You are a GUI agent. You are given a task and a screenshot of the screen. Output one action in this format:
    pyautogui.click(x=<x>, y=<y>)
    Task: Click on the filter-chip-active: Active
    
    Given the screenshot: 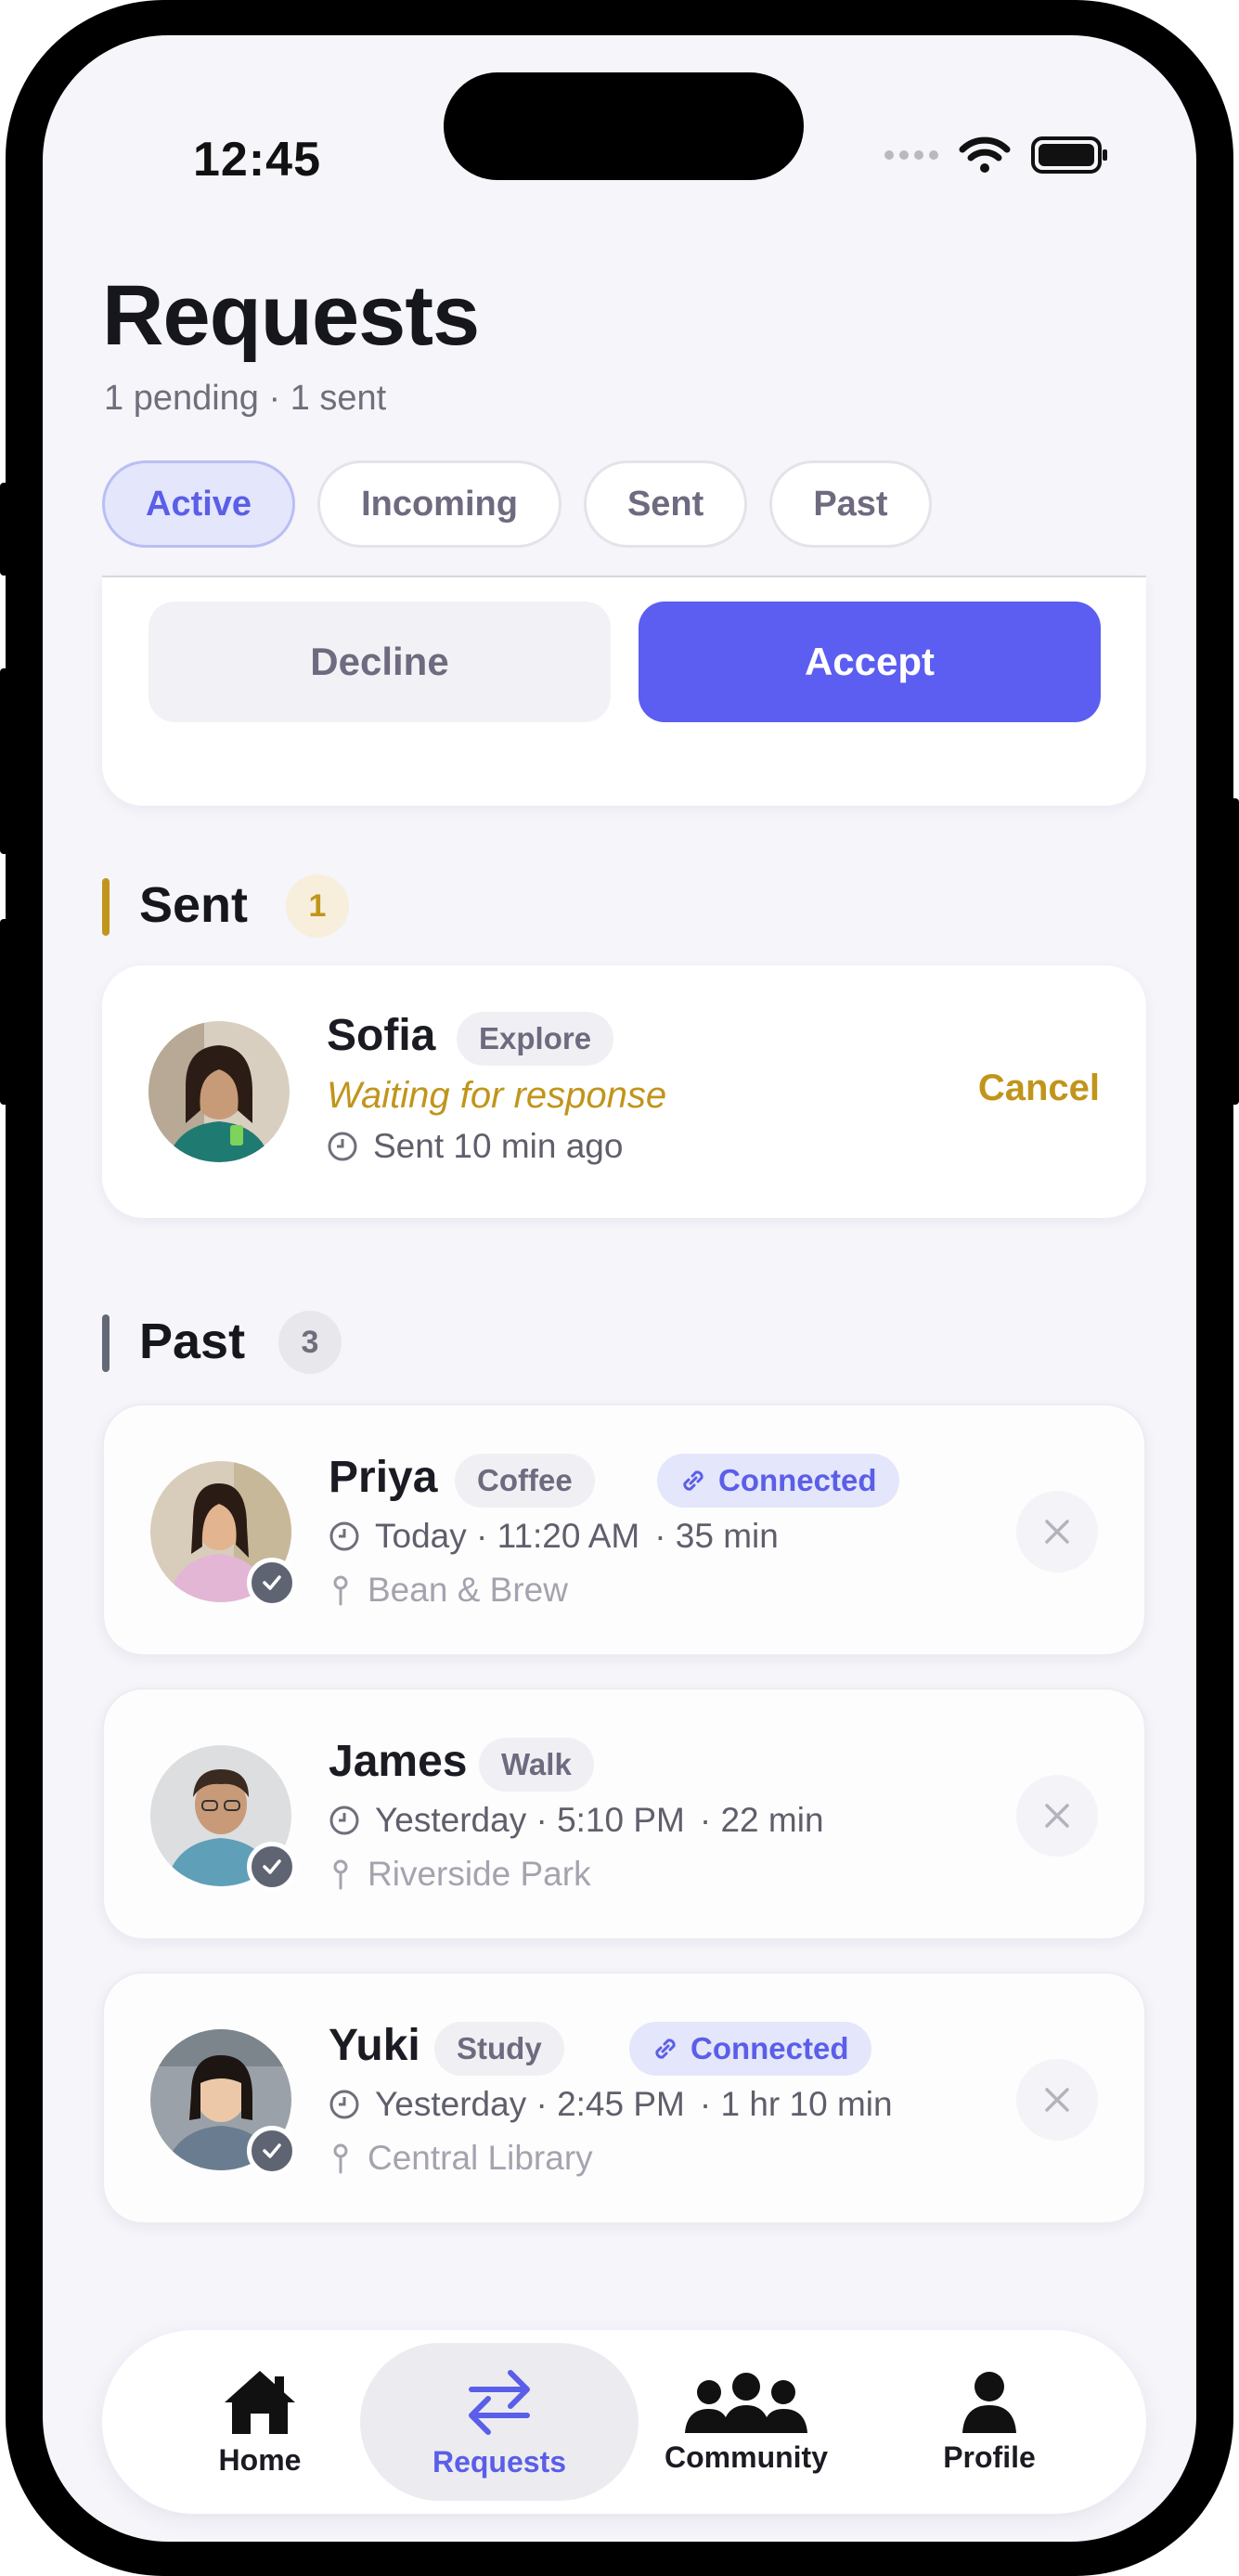 What is the action you would take?
    pyautogui.click(x=199, y=504)
    